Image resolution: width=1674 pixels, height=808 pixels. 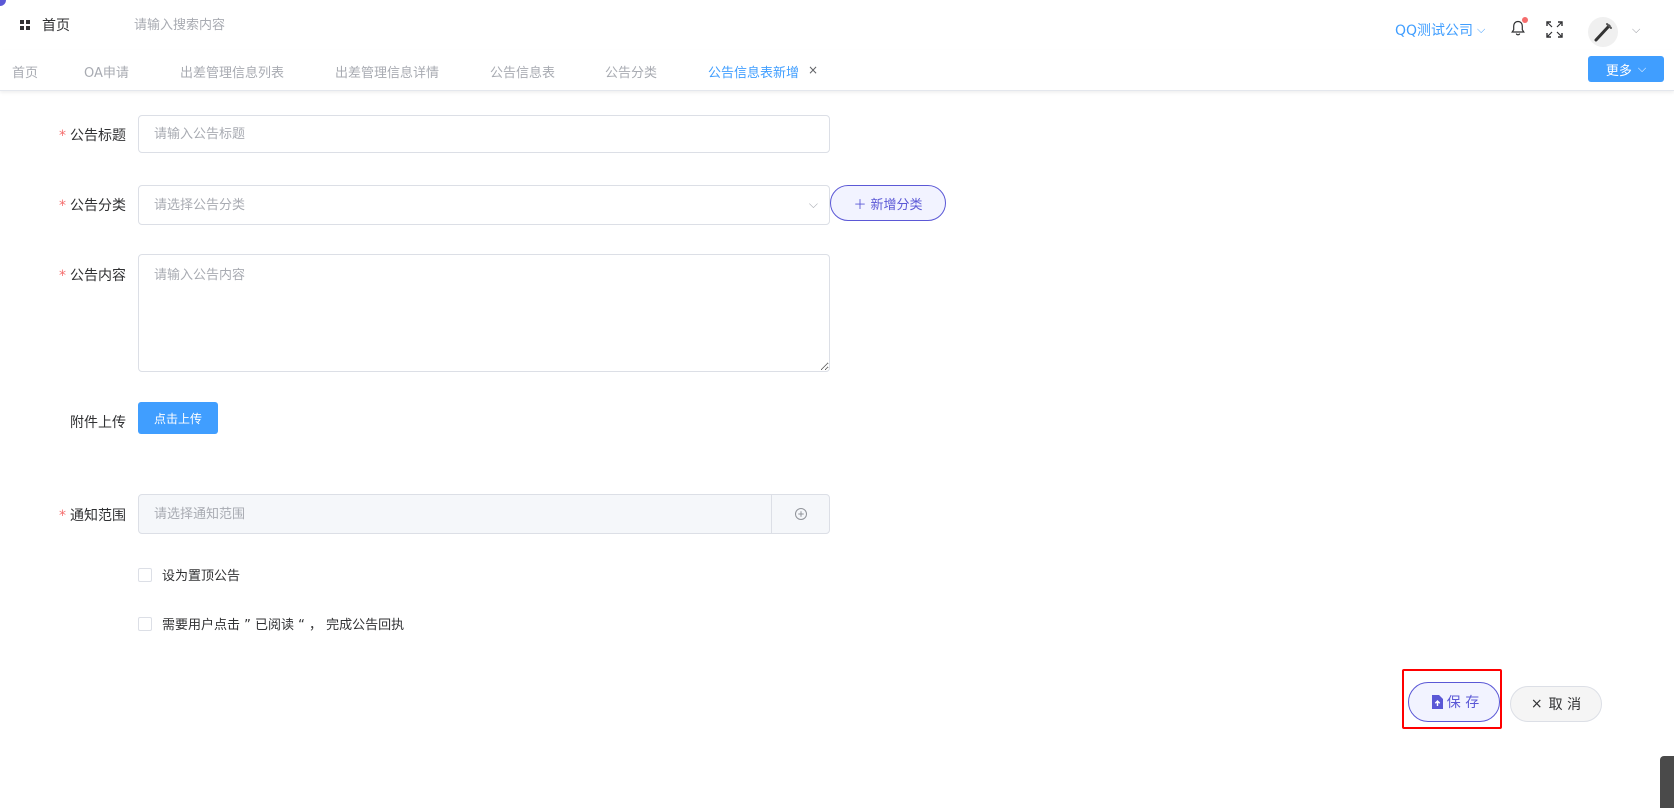 I want to click on plus-icon: ＋, so click(x=860, y=205).